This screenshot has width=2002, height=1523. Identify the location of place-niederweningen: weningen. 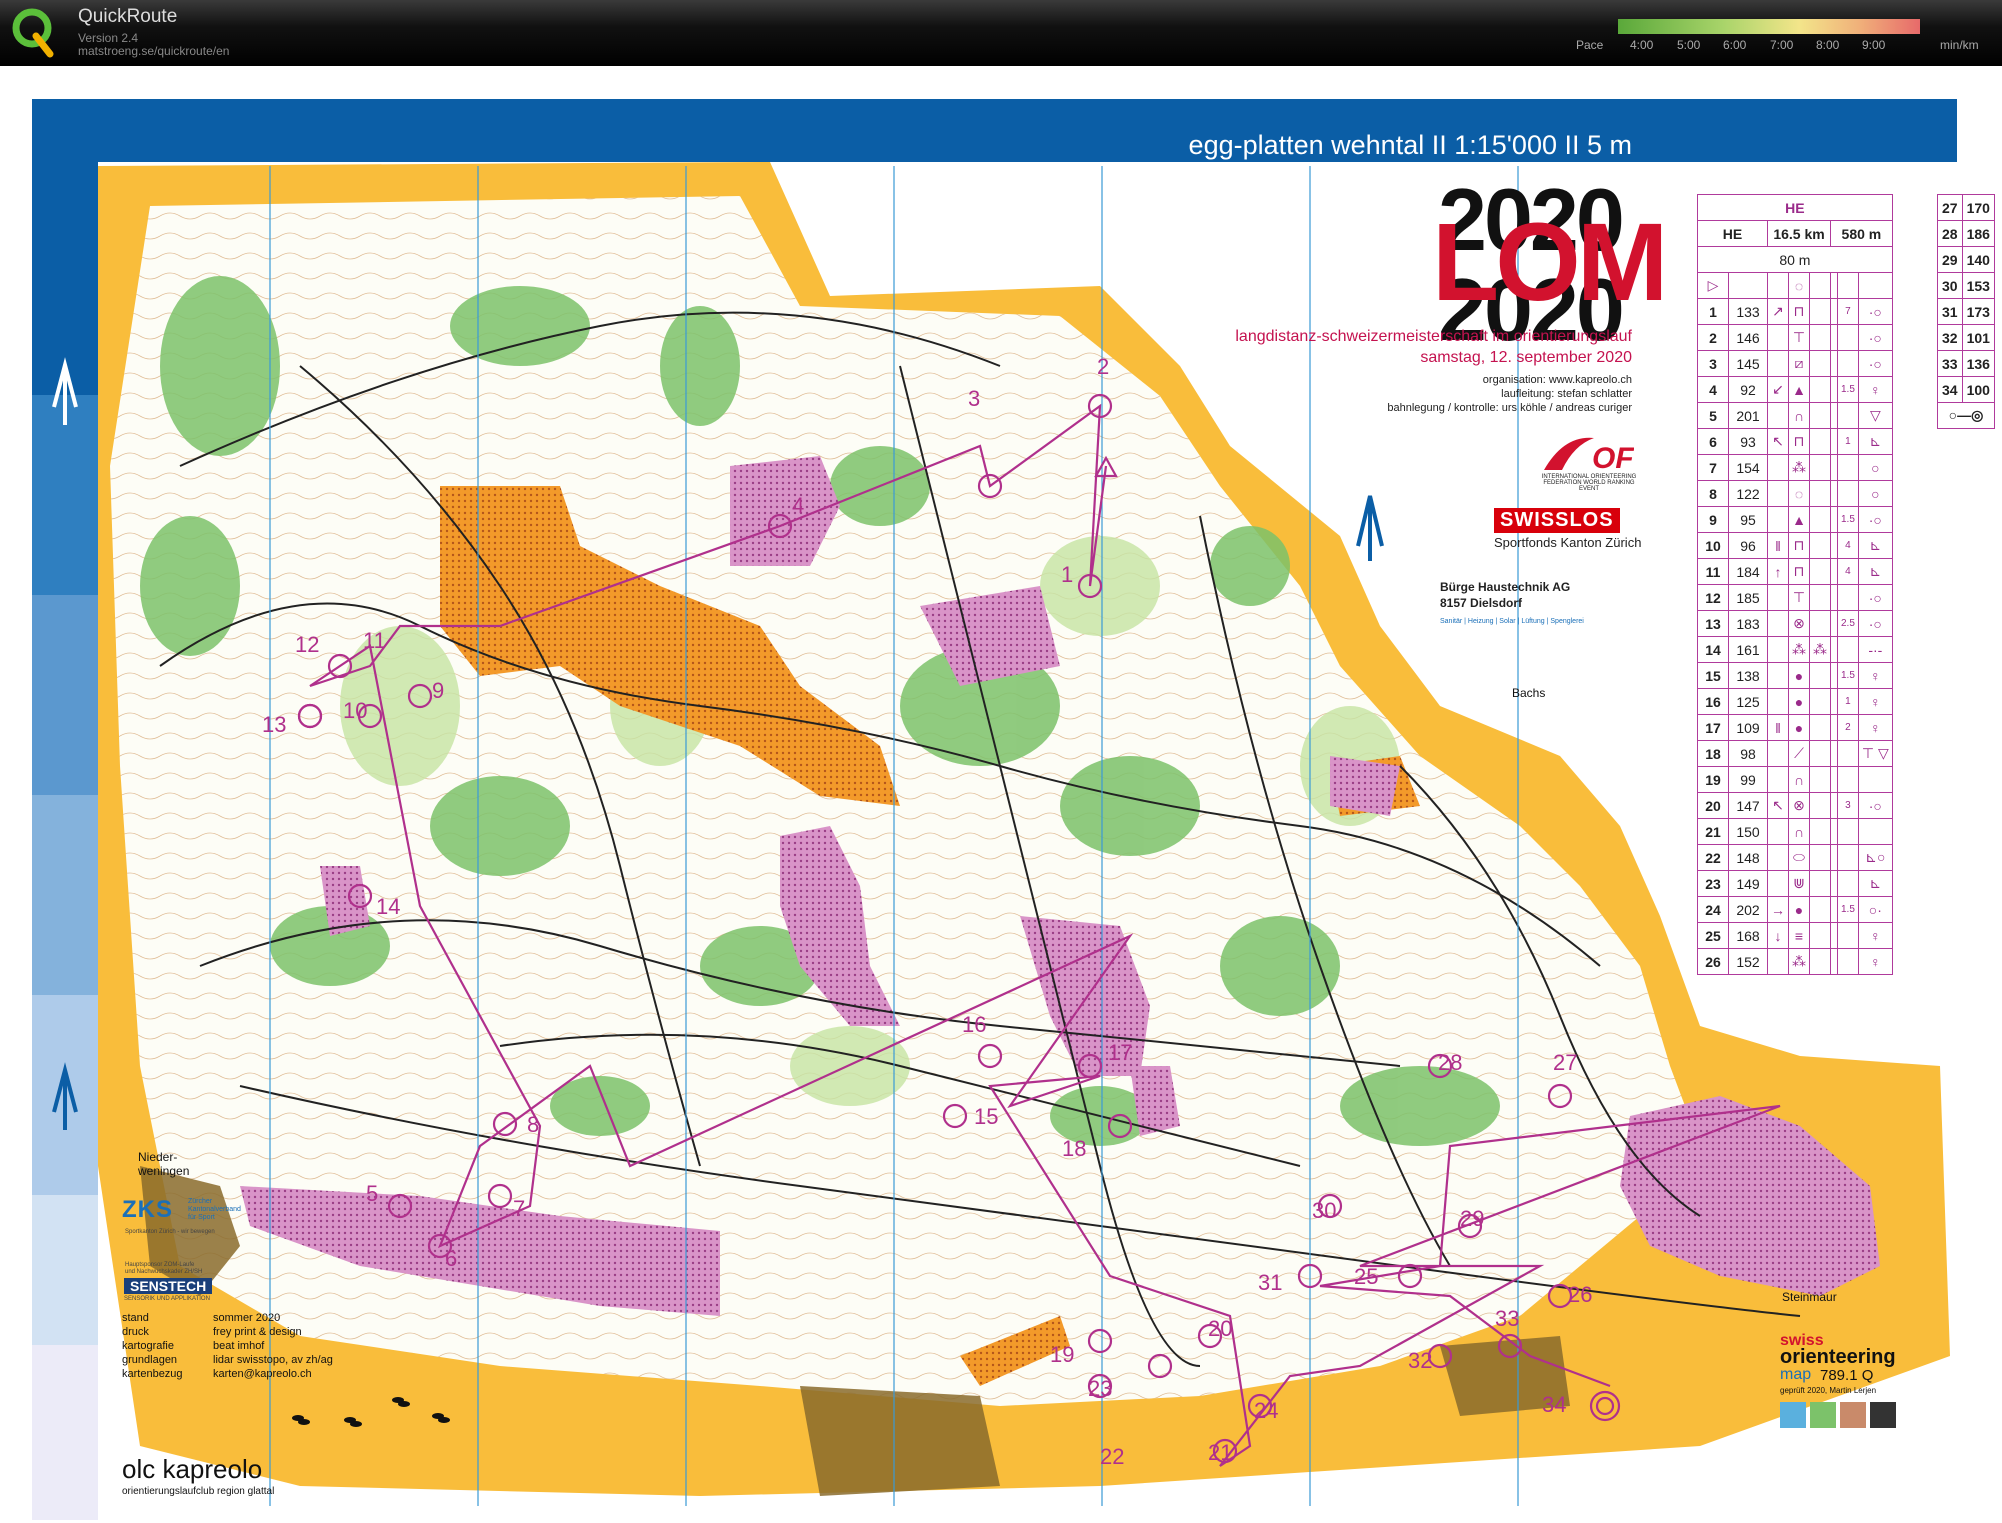
(164, 1171).